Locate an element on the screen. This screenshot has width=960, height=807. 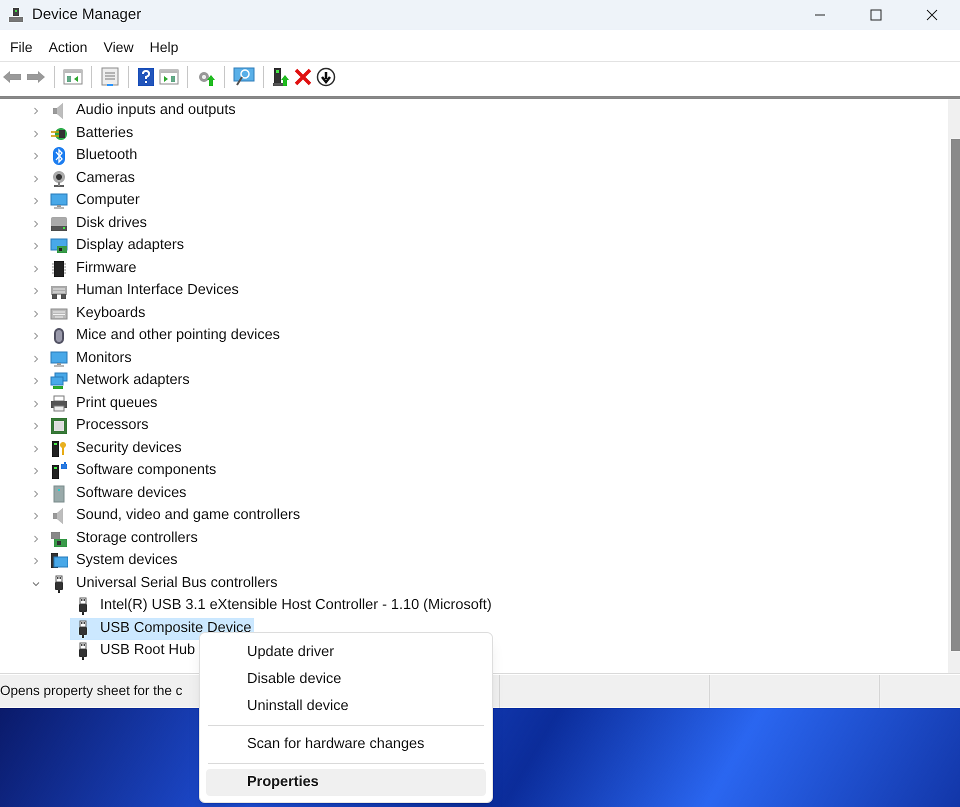
webcam-icon is located at coordinates (59, 179).